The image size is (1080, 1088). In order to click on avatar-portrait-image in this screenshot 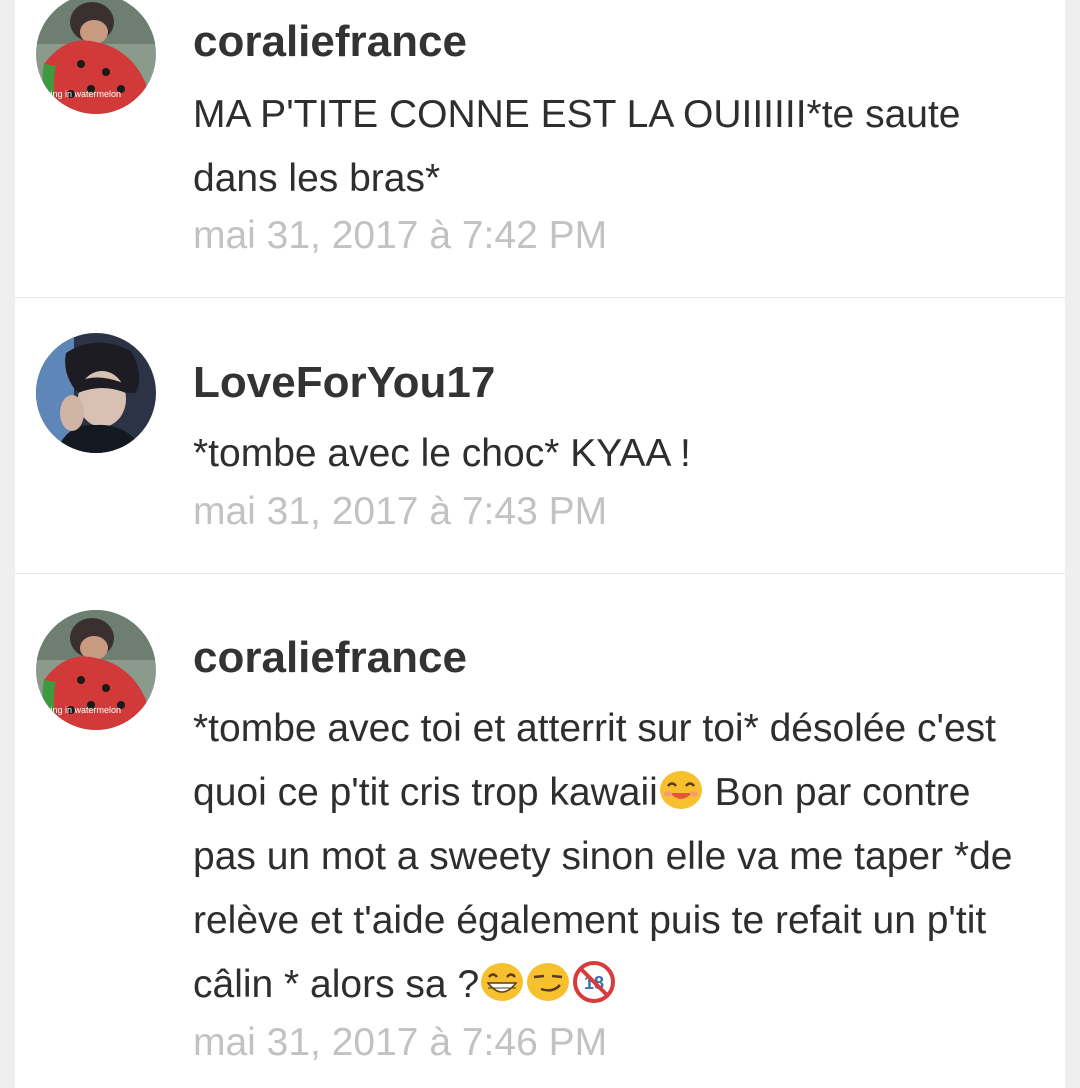, I will do `click(96, 393)`.